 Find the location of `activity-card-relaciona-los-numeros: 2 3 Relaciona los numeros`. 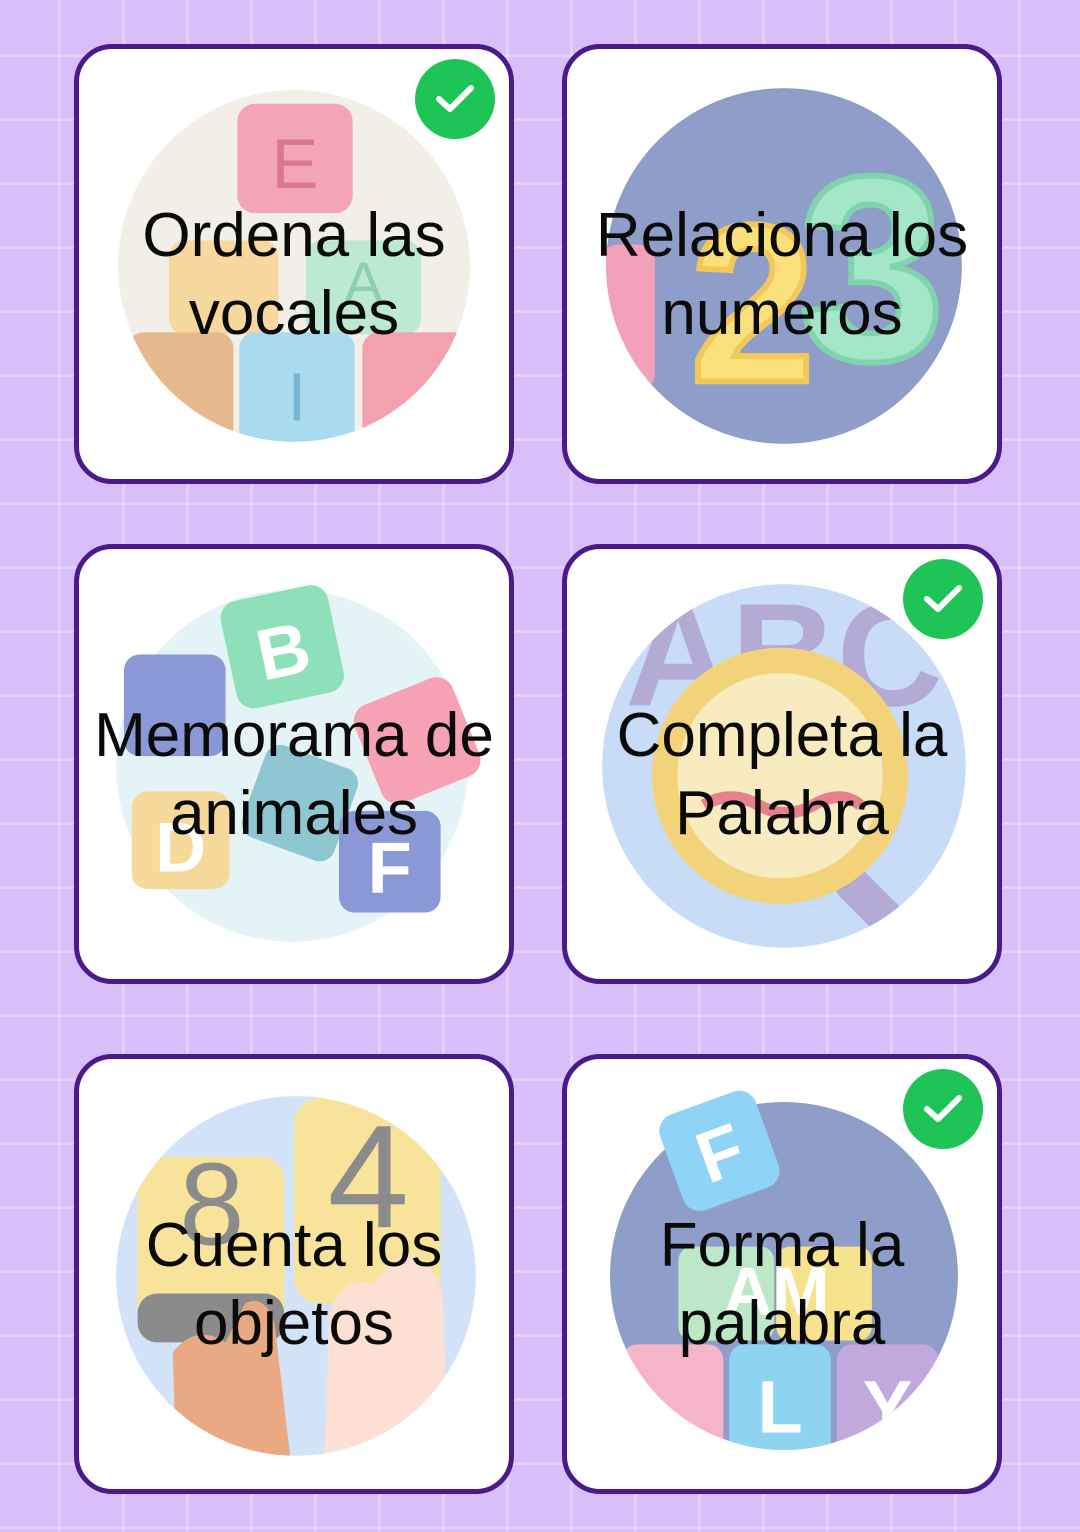

activity-card-relaciona-los-numeros: 2 3 Relaciona los numeros is located at coordinates (782, 264).